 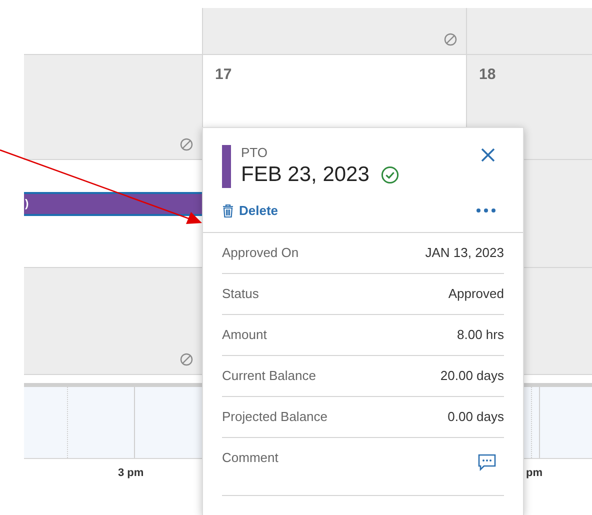 I want to click on delete-button: Delete, so click(x=250, y=210).